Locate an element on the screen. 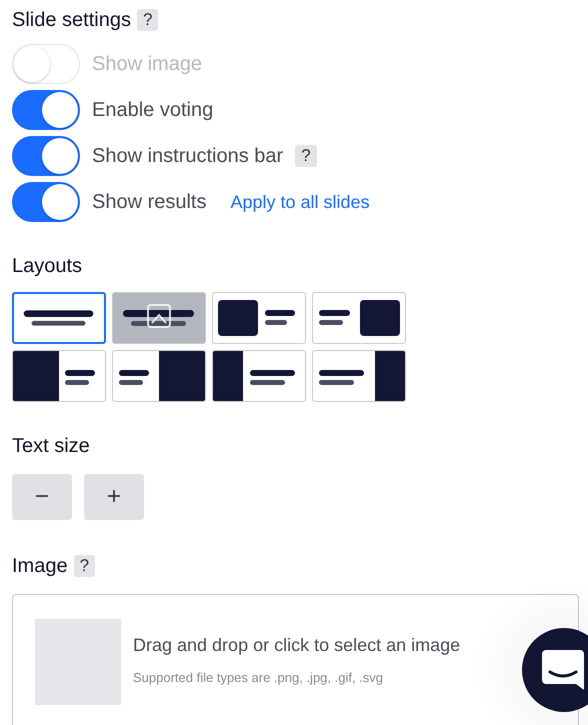  text-size-button: − is located at coordinates (42, 497).